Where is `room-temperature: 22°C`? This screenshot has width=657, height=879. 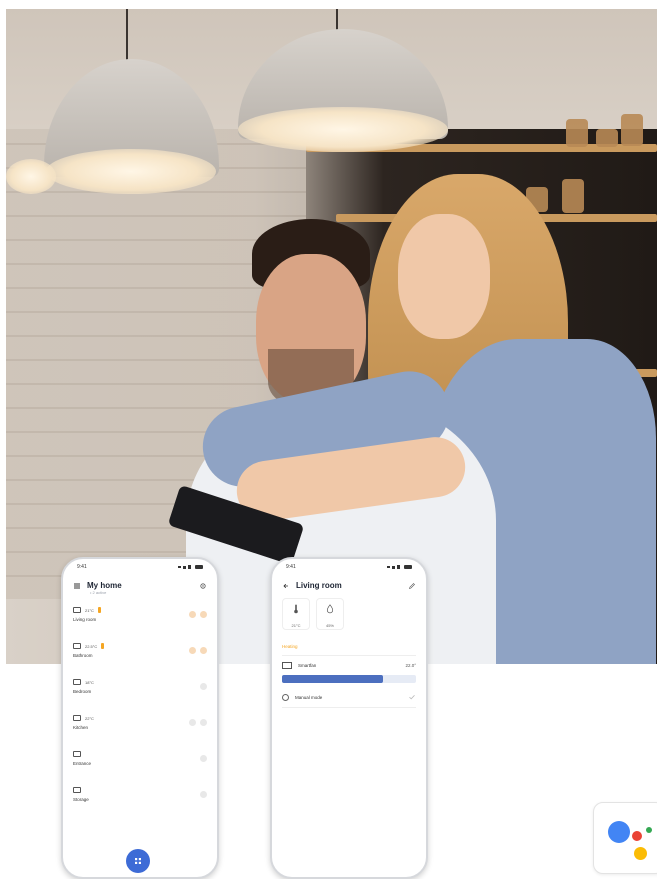 room-temperature: 22°C is located at coordinates (89, 718).